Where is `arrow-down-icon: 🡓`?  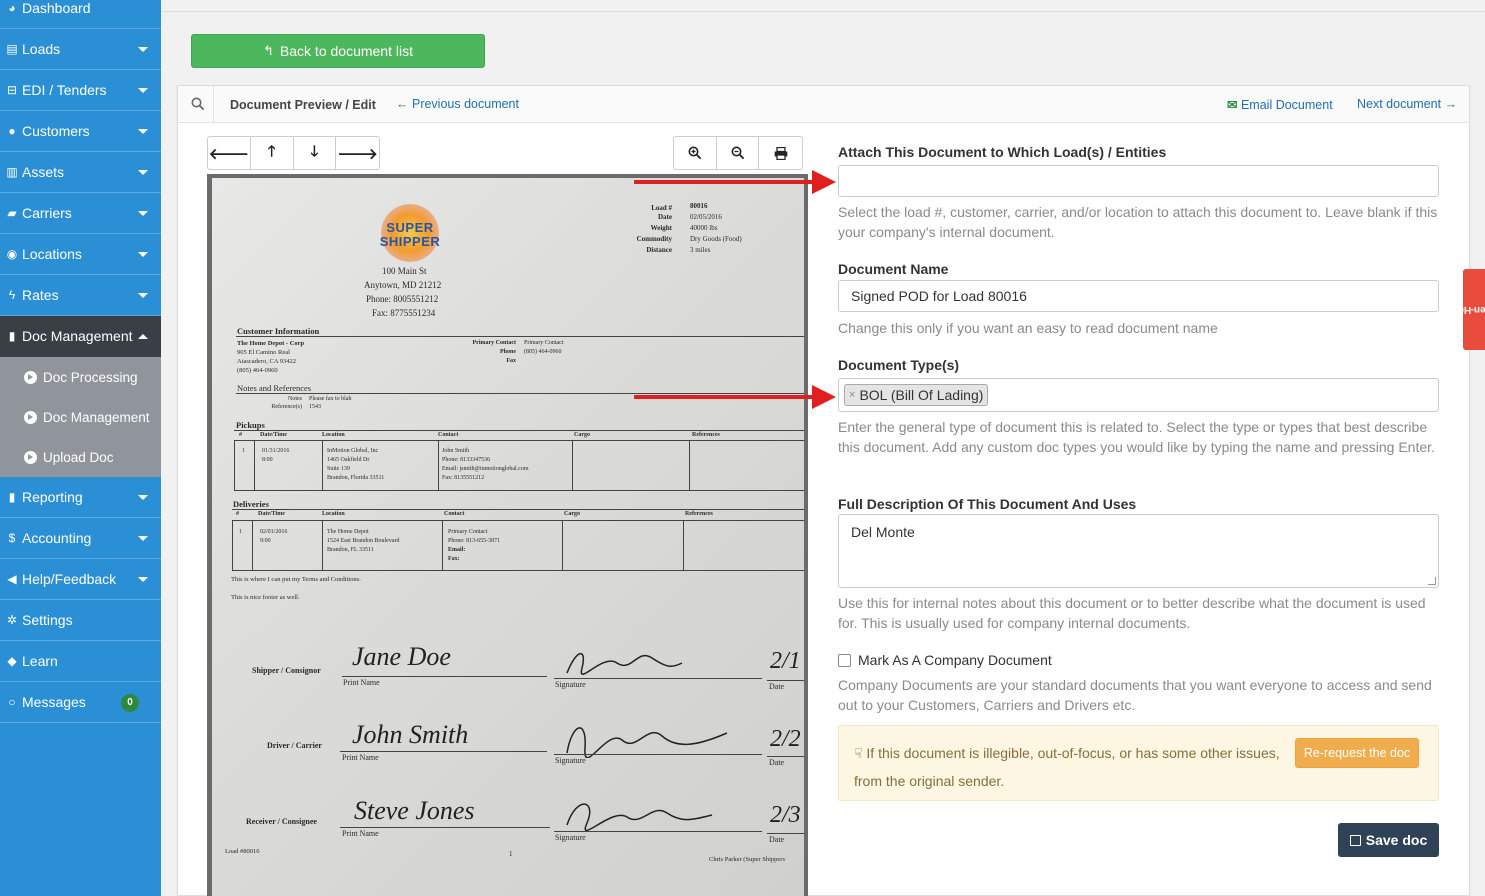 arrow-down-icon: 🡓 is located at coordinates (314, 151).